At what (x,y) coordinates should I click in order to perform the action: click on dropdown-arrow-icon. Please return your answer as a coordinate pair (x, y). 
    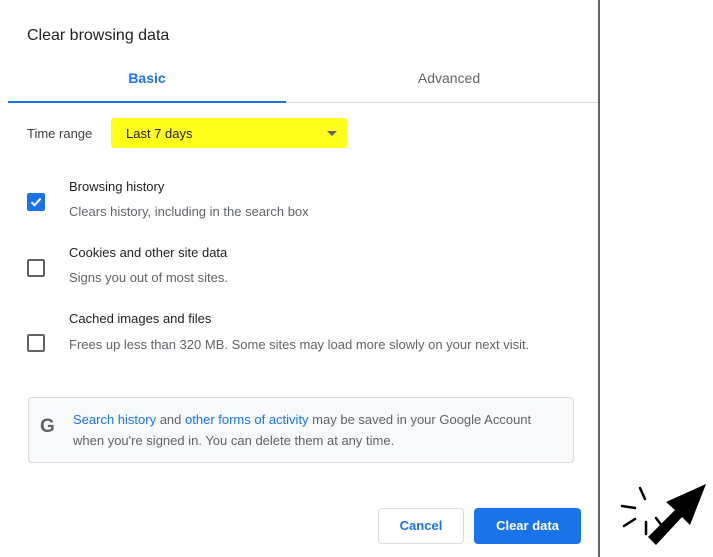
    Looking at the image, I should click on (332, 133).